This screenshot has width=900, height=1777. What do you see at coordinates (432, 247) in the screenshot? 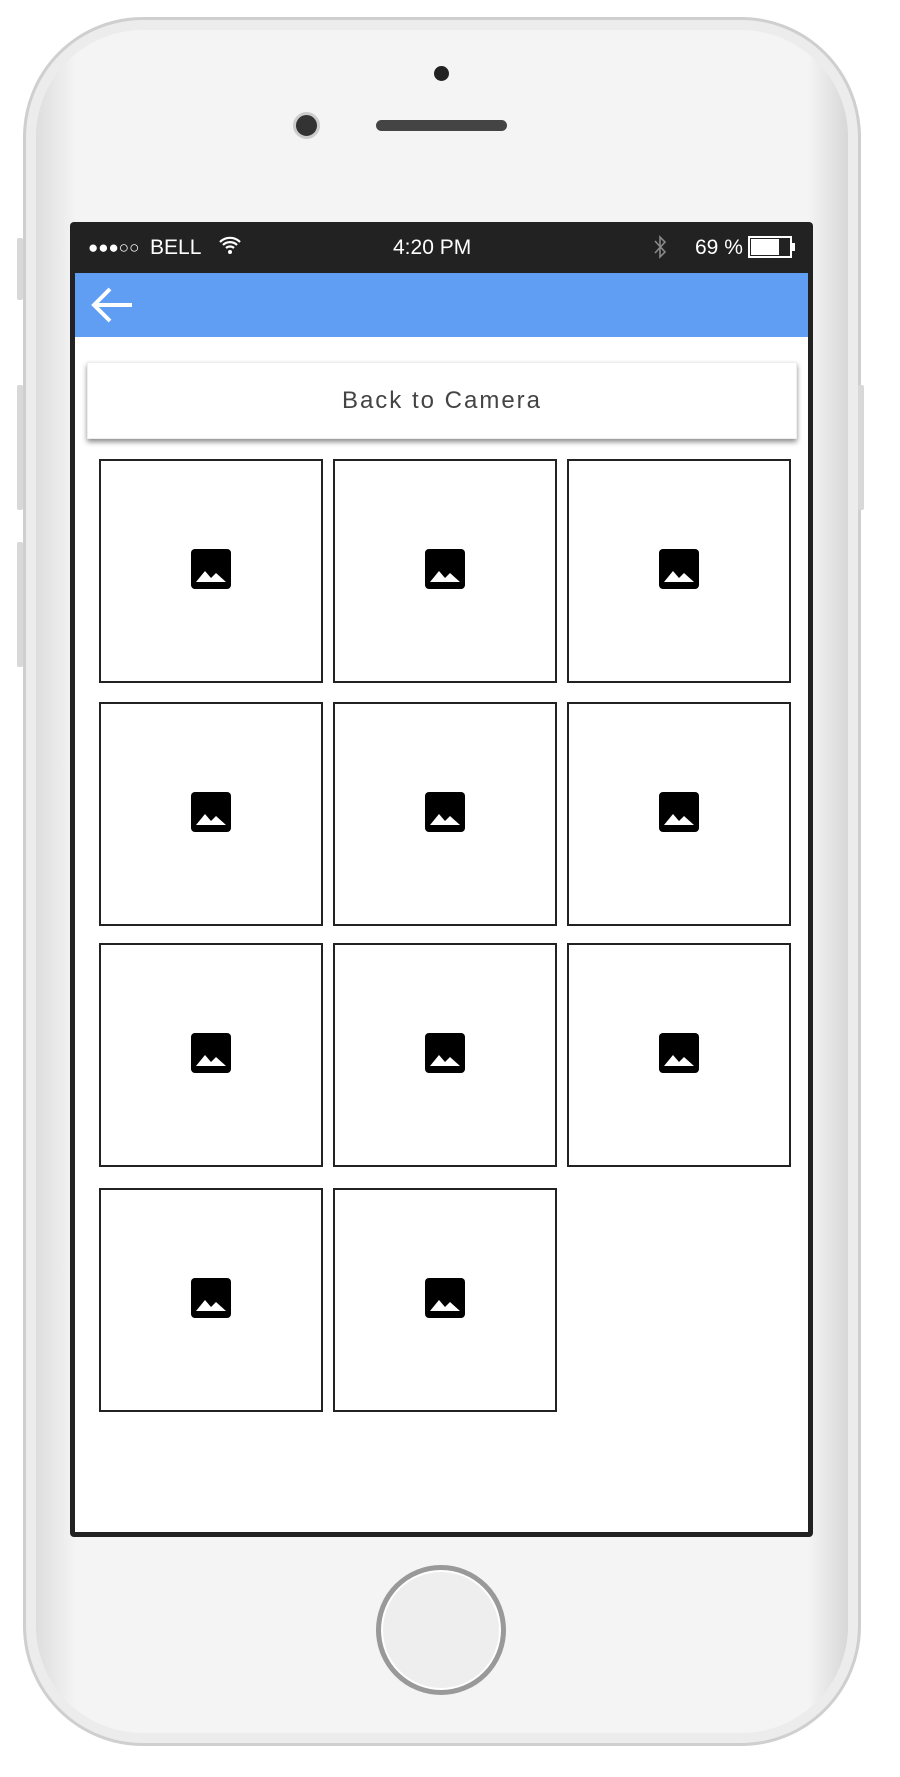
I see `clock: 4:20 PM` at bounding box center [432, 247].